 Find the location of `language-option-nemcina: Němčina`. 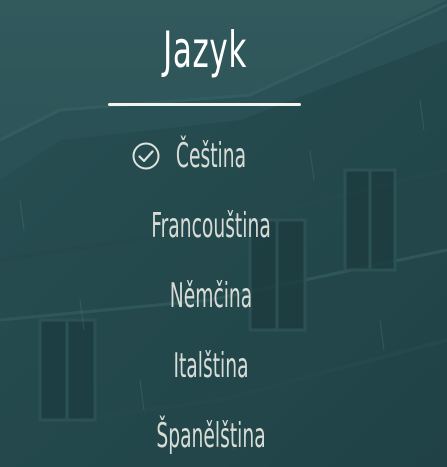

language-option-nemcina: Němčina is located at coordinates (211, 297).